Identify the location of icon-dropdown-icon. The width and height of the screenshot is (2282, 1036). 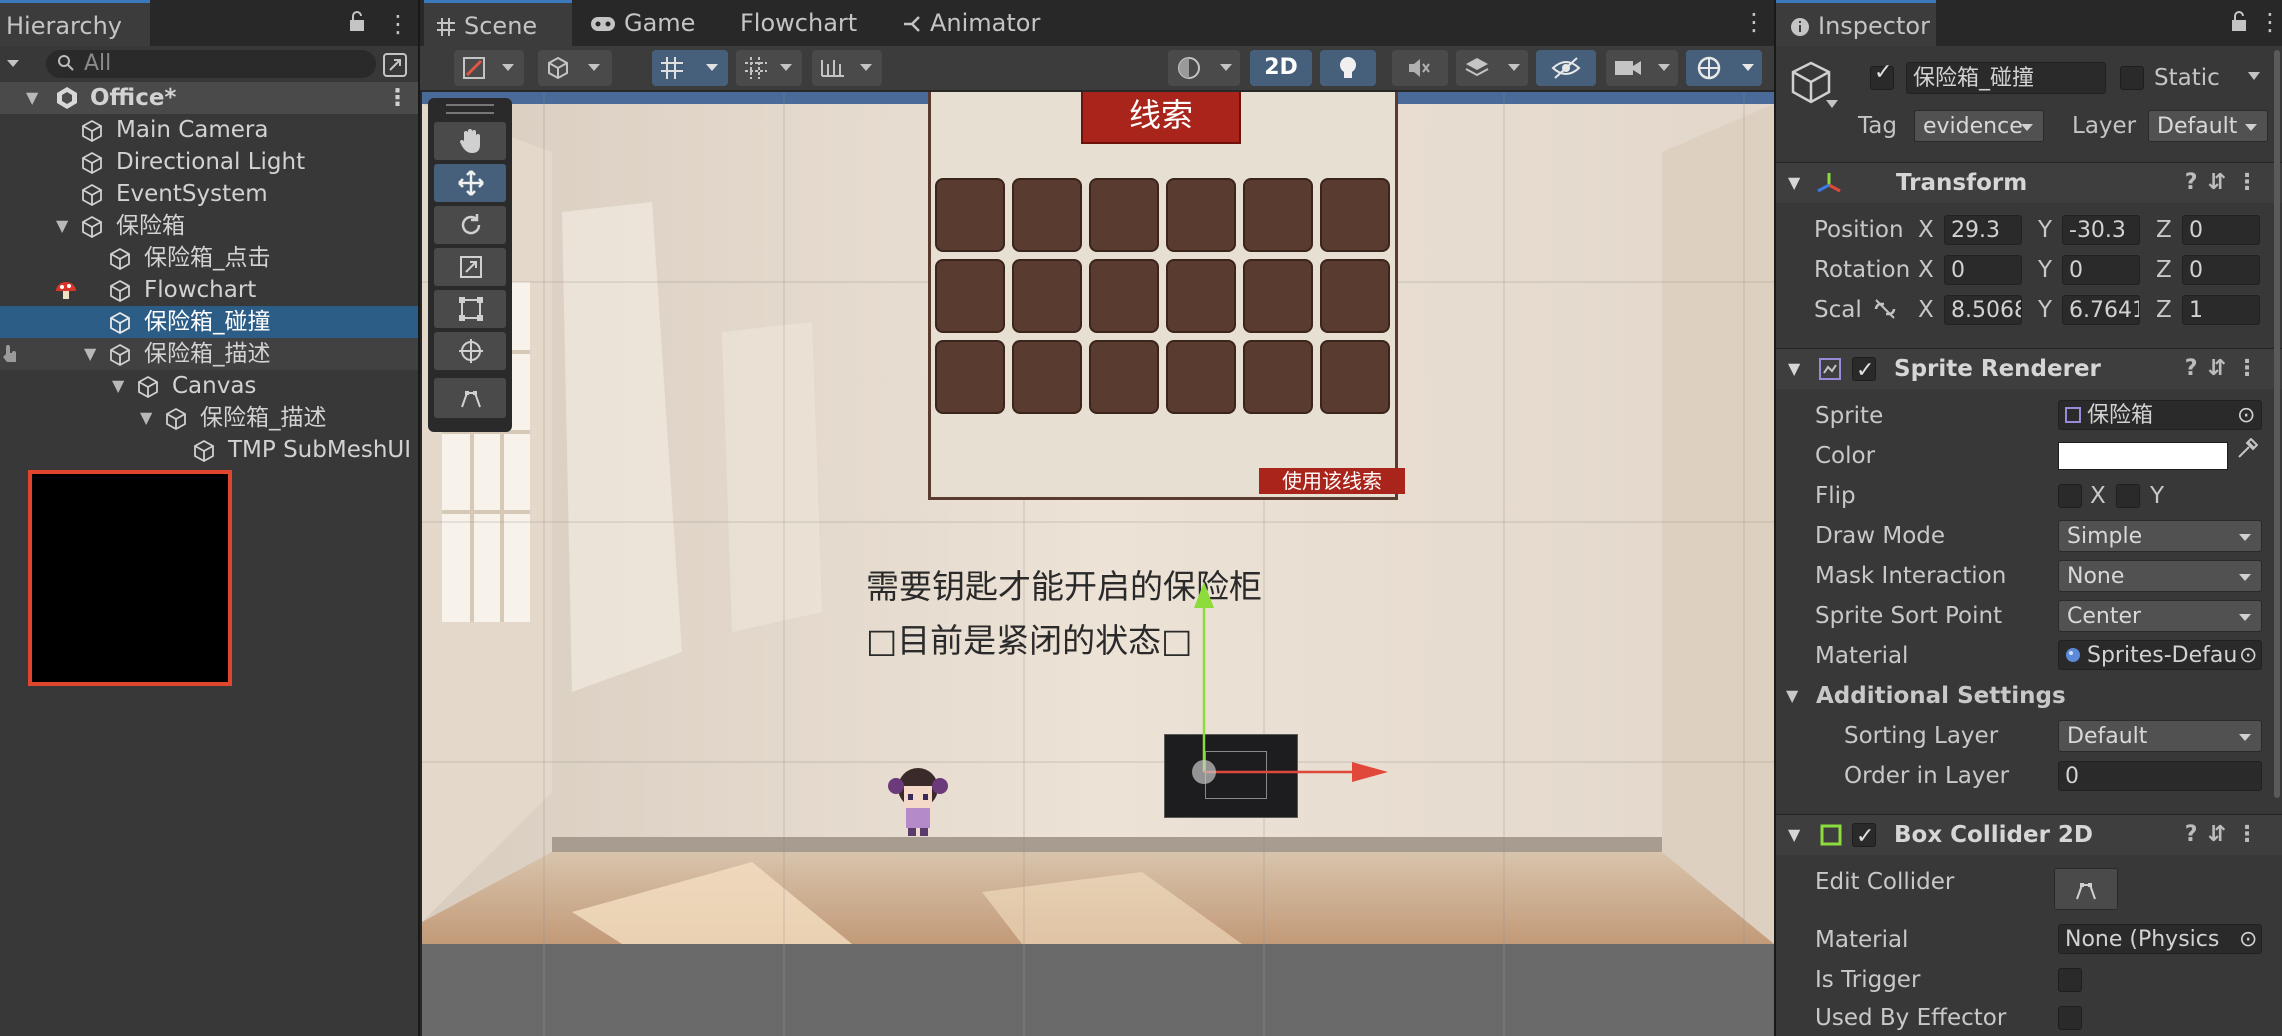
(1832, 105).